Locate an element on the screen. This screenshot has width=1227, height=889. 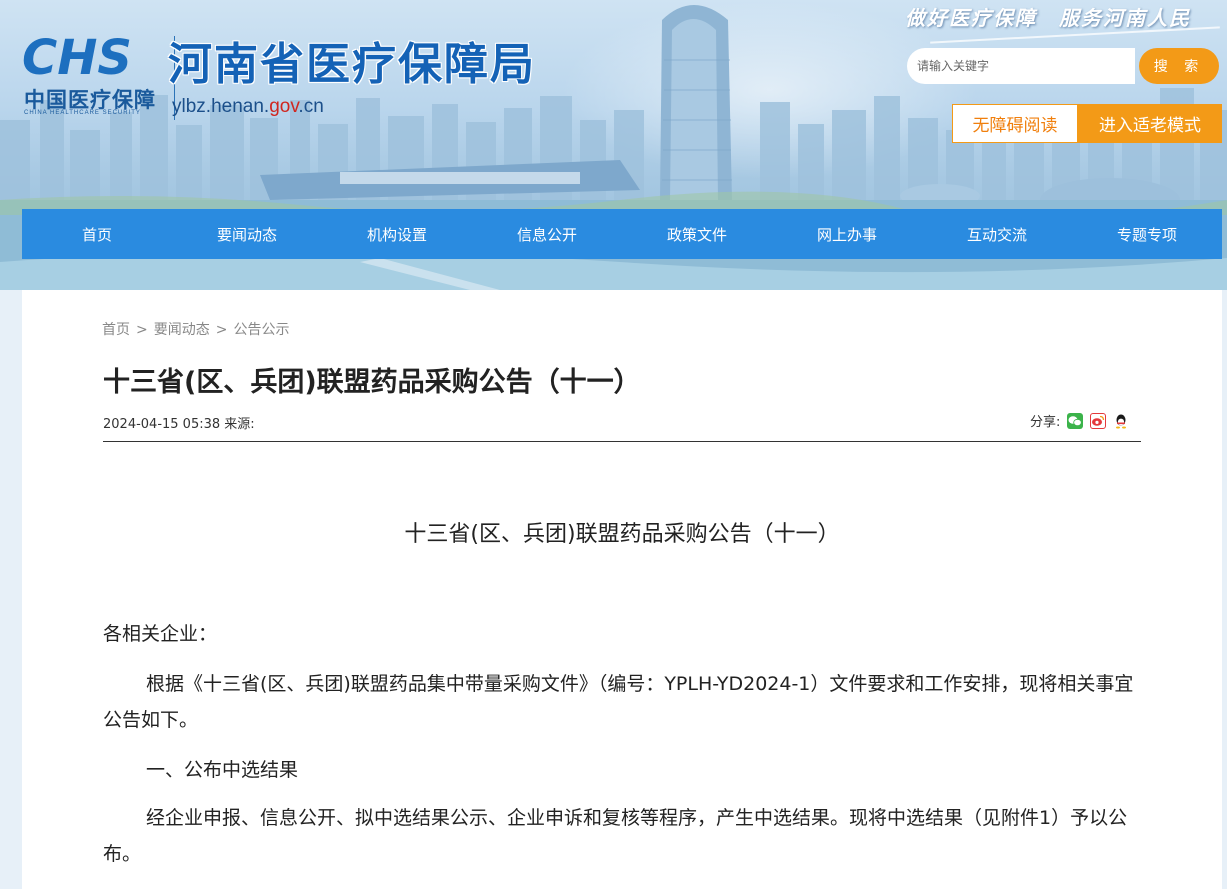
greeting-paragraph: 各相关企业： is located at coordinates (160, 634).